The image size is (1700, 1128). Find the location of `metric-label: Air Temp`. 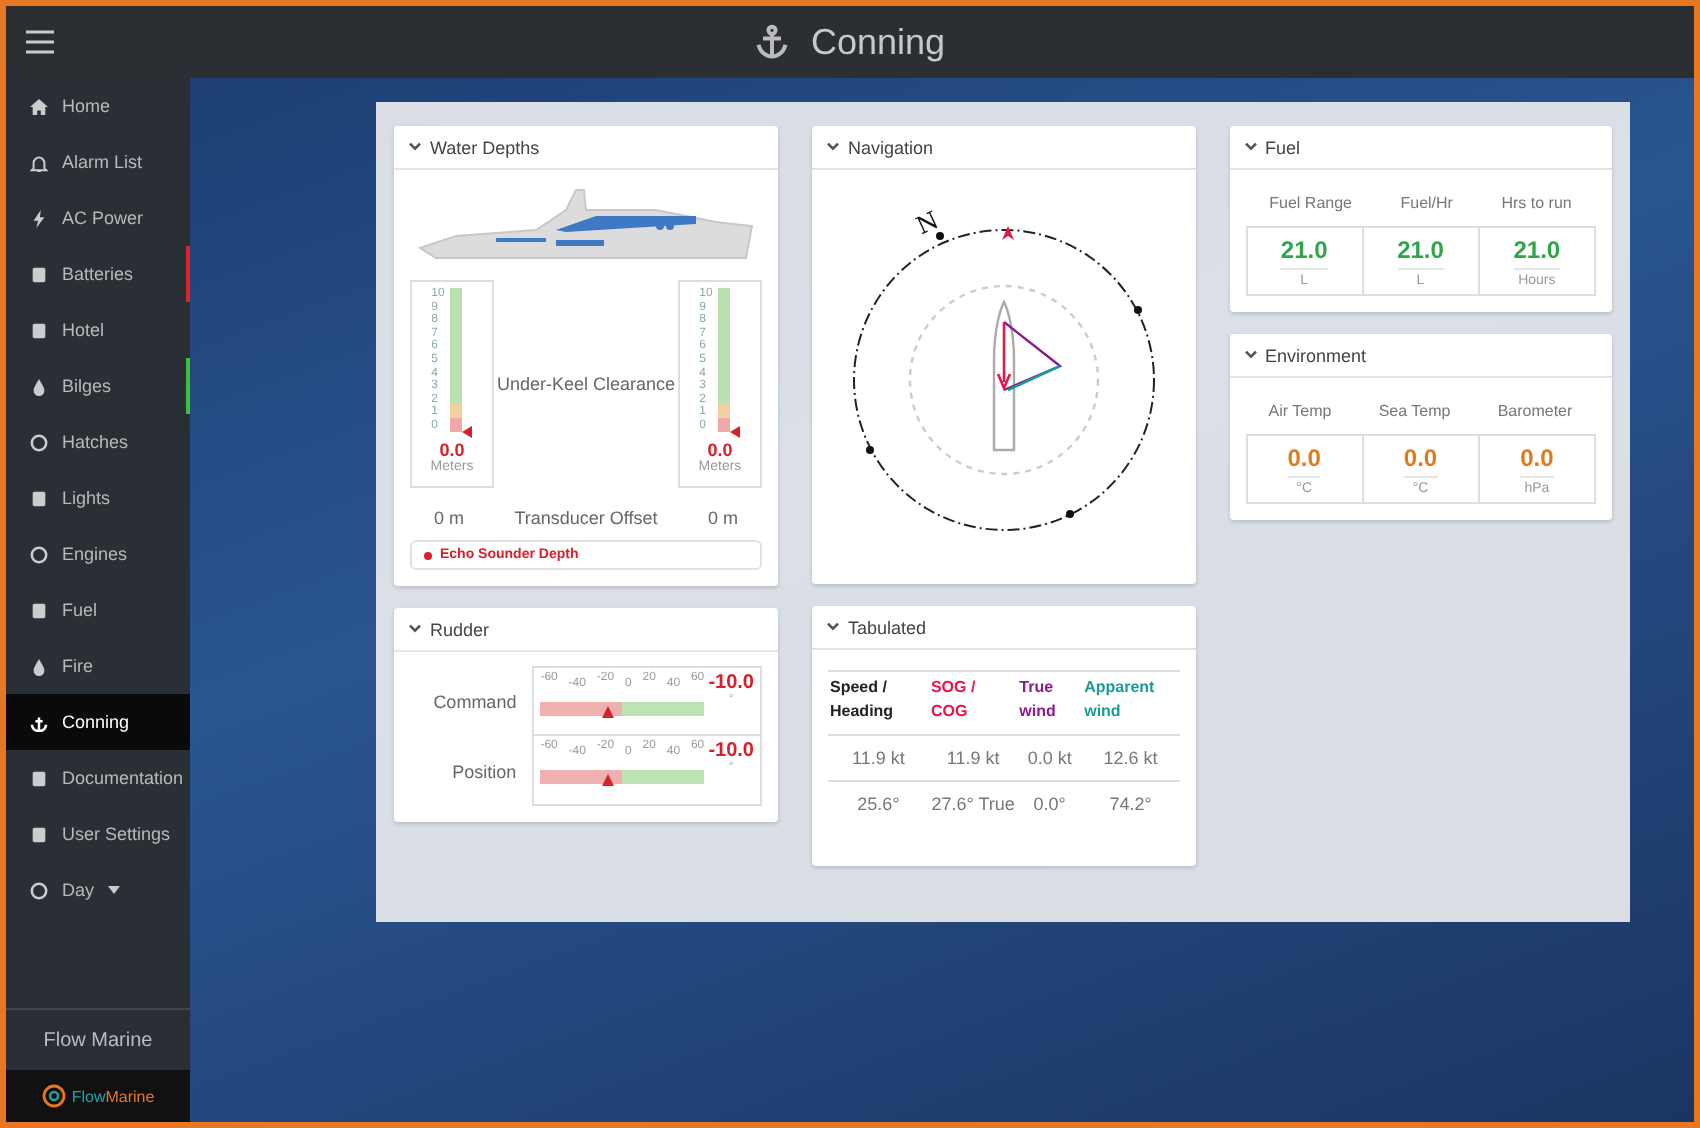

metric-label: Air Temp is located at coordinates (1300, 411).